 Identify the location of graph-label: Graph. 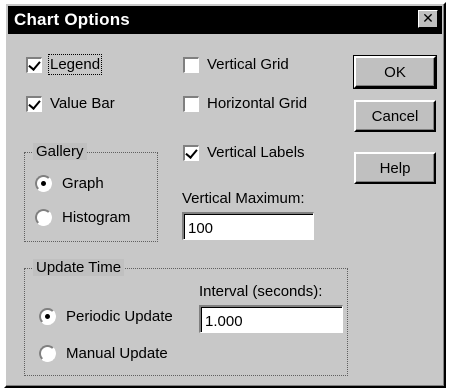
(83, 183).